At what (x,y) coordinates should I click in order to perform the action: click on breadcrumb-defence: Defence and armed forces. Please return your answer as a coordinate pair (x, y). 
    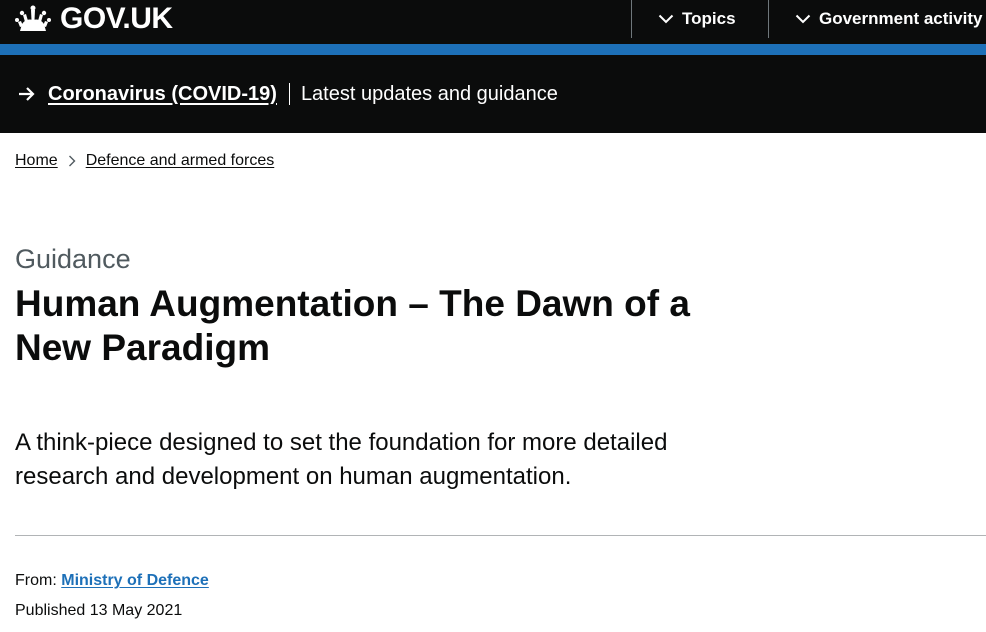
    Looking at the image, I should click on (180, 161).